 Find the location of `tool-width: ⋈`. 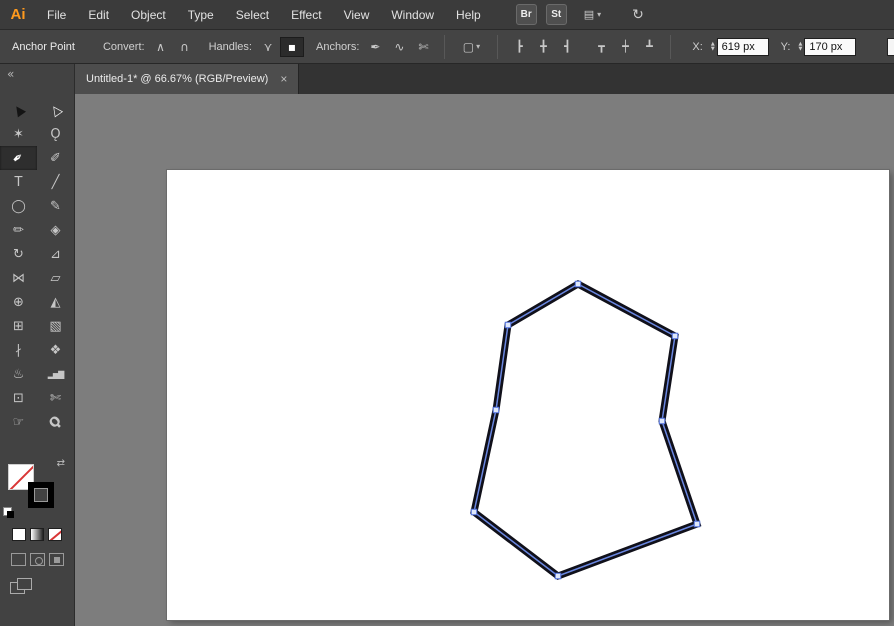

tool-width: ⋈ is located at coordinates (18, 278).